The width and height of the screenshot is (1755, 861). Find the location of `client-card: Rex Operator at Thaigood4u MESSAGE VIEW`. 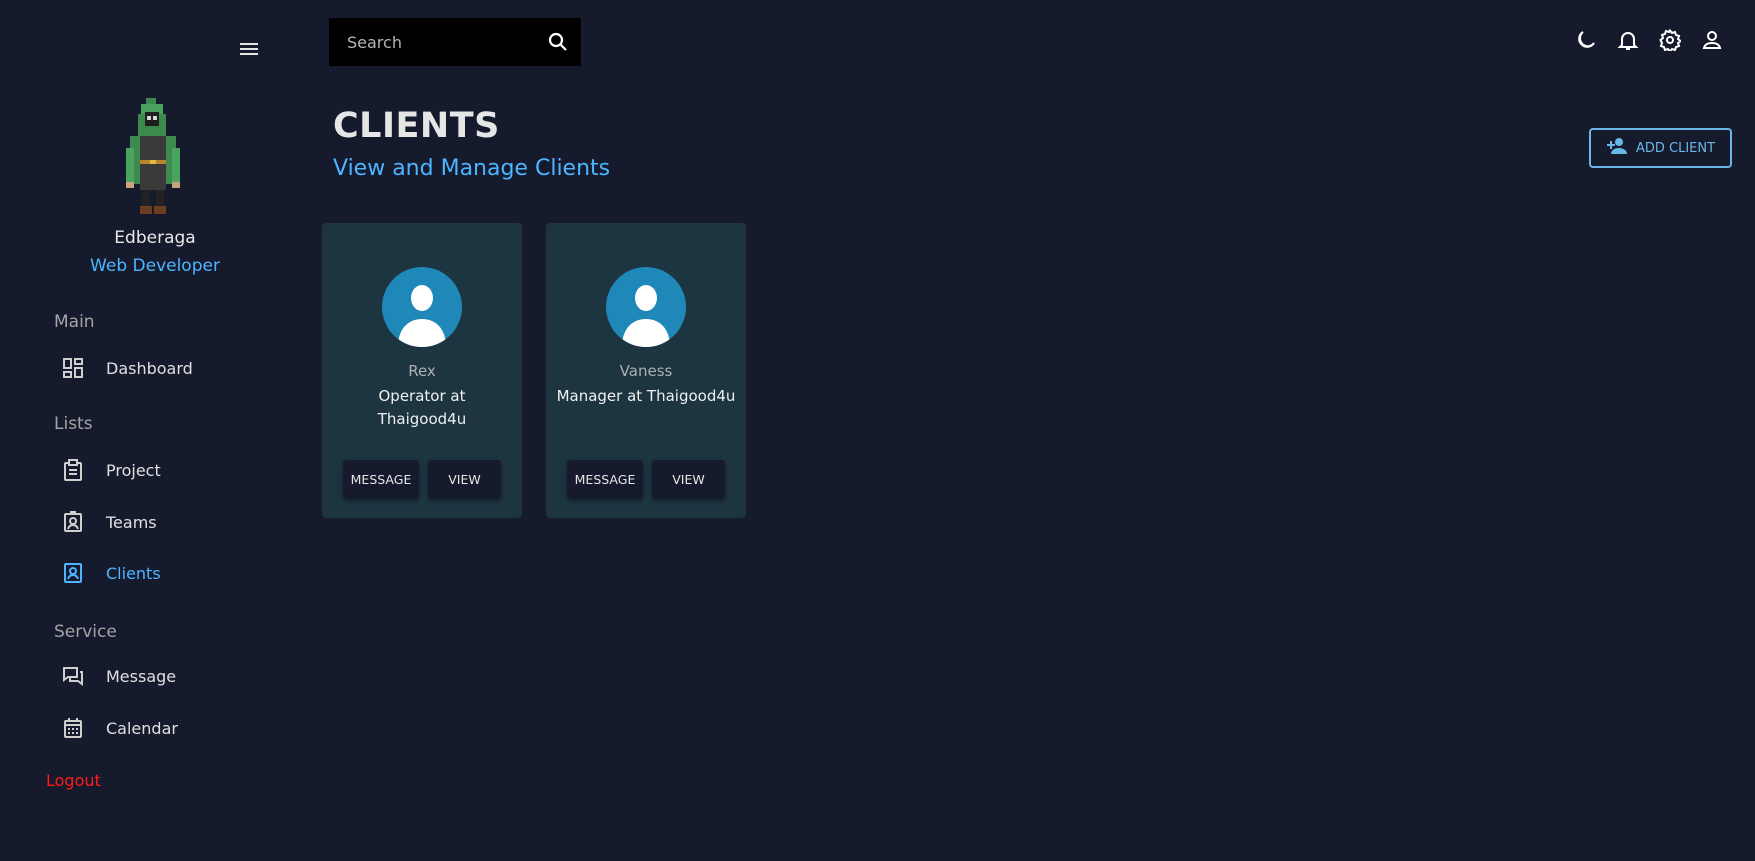

client-card: Rex Operator at Thaigood4u MESSAGE VIEW is located at coordinates (422, 370).